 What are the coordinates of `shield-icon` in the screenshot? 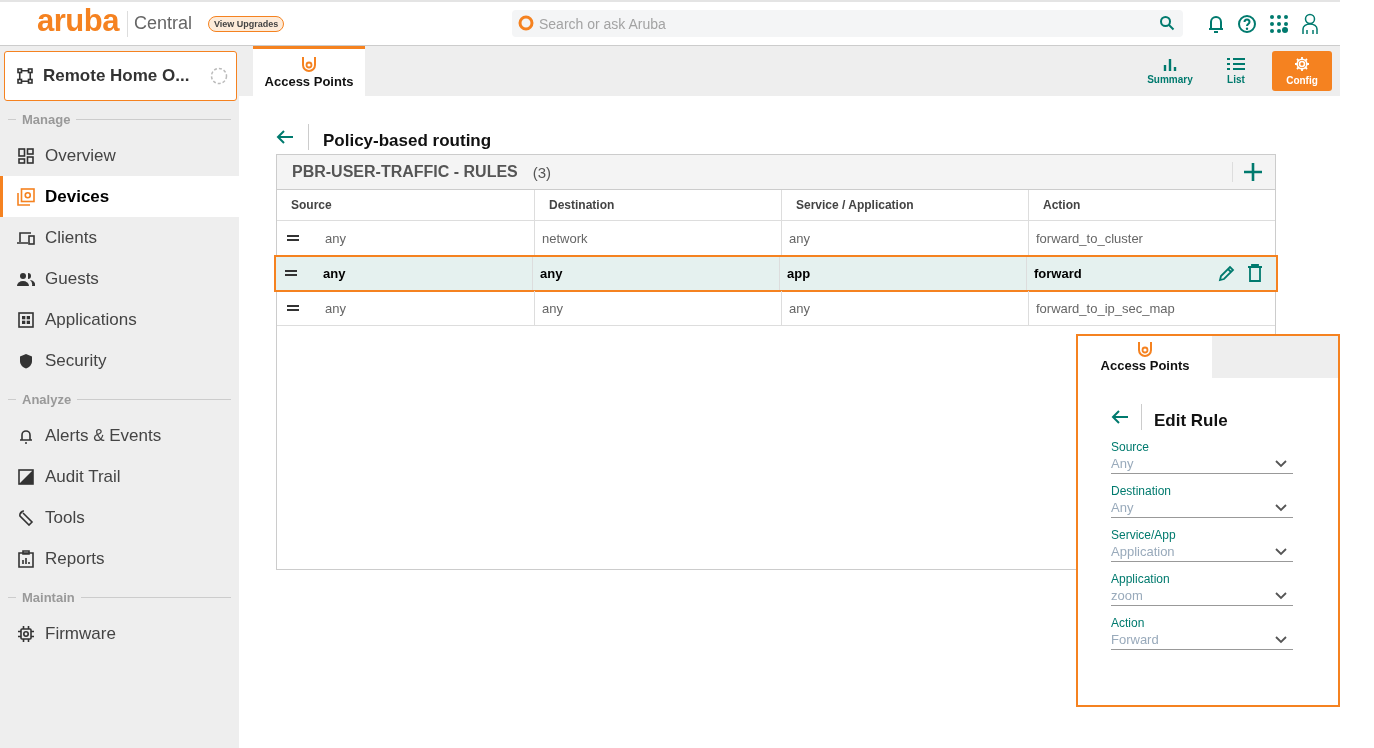 It's located at (26, 360).